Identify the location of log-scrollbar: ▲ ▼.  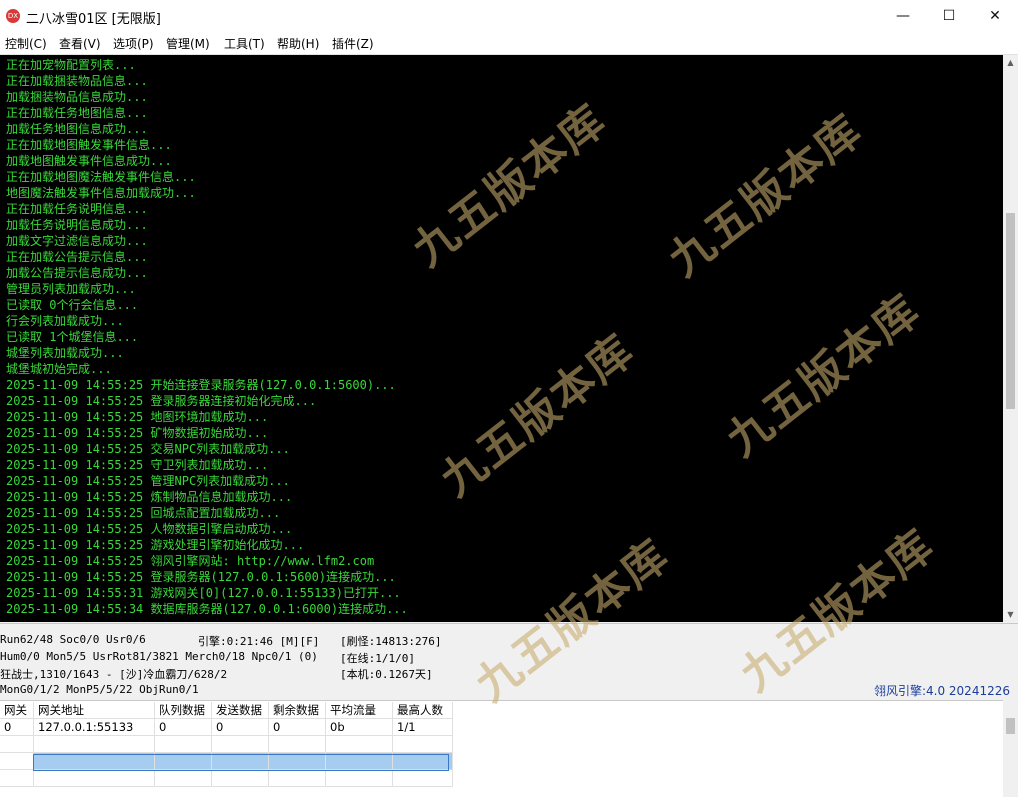
(1010, 338).